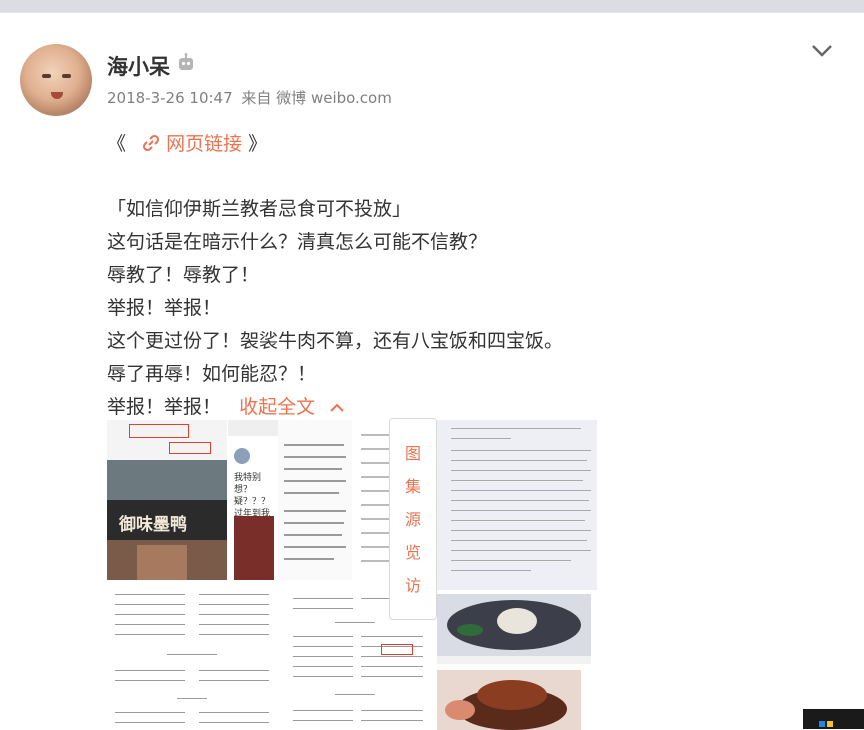 Image resolution: width=864 pixels, height=730 pixels. What do you see at coordinates (164, 308) in the screenshot?
I see `post-line-4: 举报！举报！` at bounding box center [164, 308].